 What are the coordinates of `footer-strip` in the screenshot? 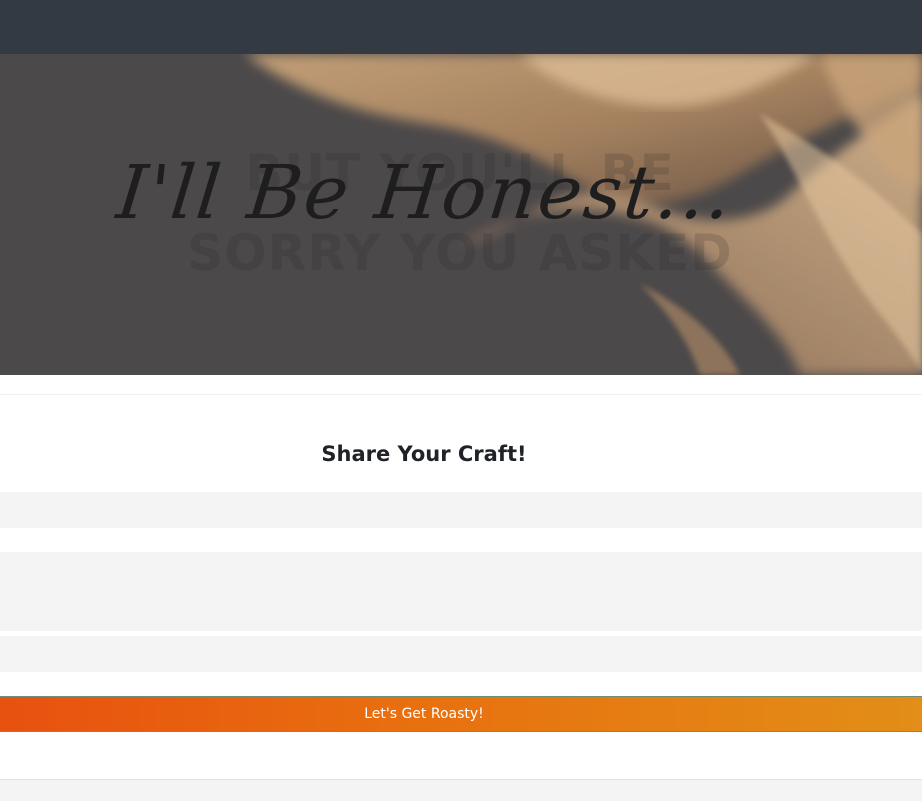 It's located at (461, 790).